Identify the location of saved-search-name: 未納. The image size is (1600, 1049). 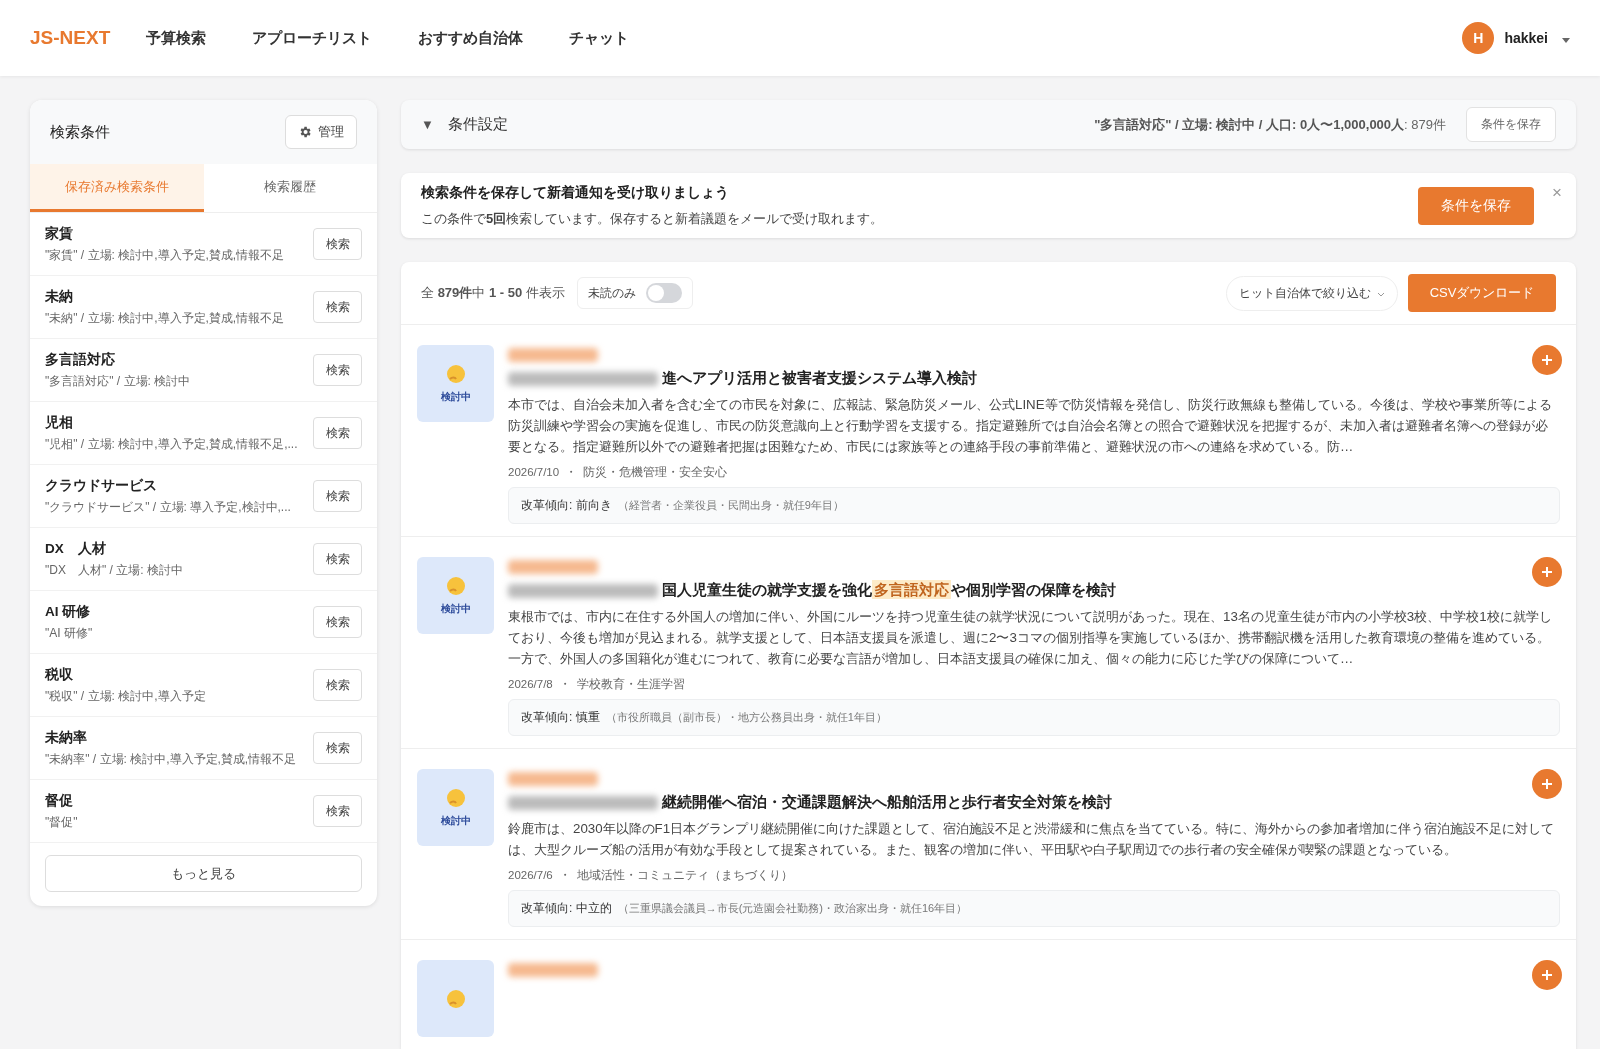
(165, 296).